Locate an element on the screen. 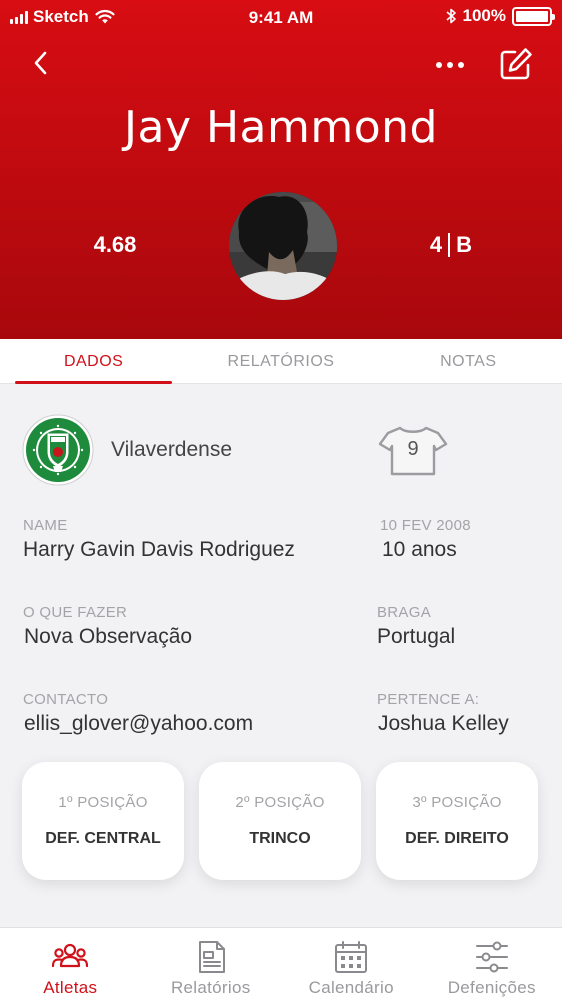 The height and width of the screenshot is (1000, 562). todo-label: O QUE FAZER is located at coordinates (75, 612).